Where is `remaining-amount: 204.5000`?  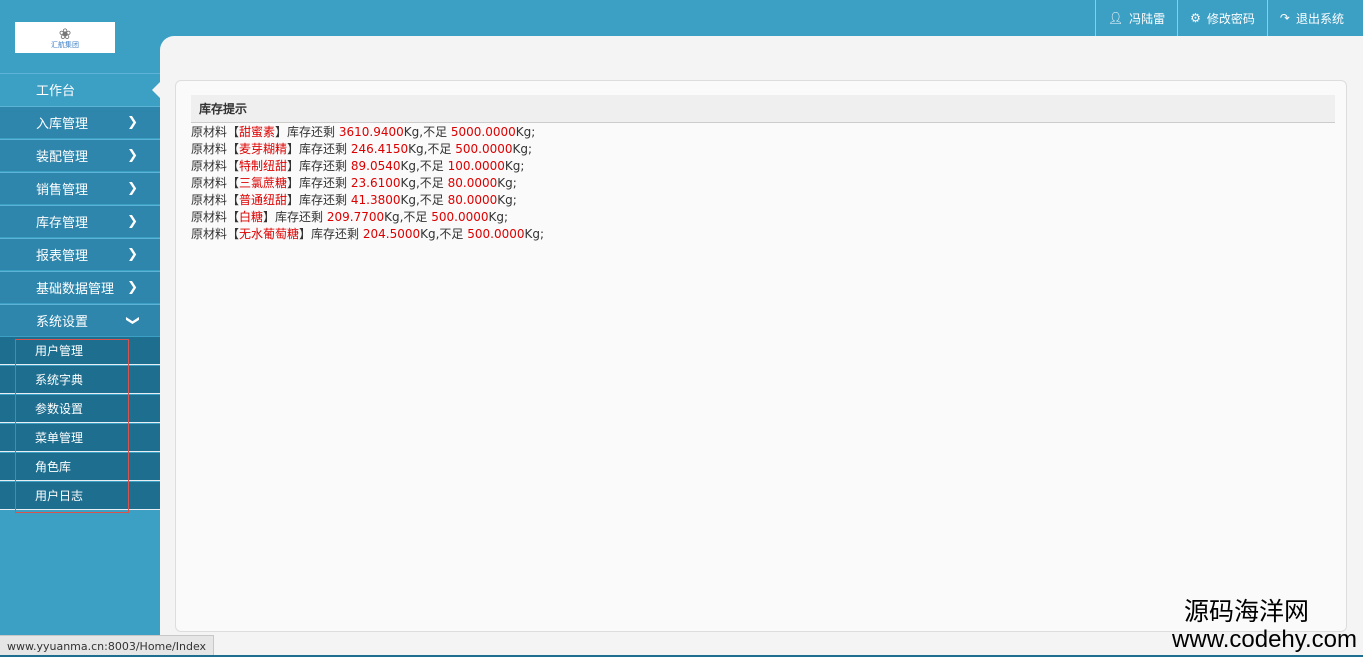
remaining-amount: 204.5000 is located at coordinates (391, 234).